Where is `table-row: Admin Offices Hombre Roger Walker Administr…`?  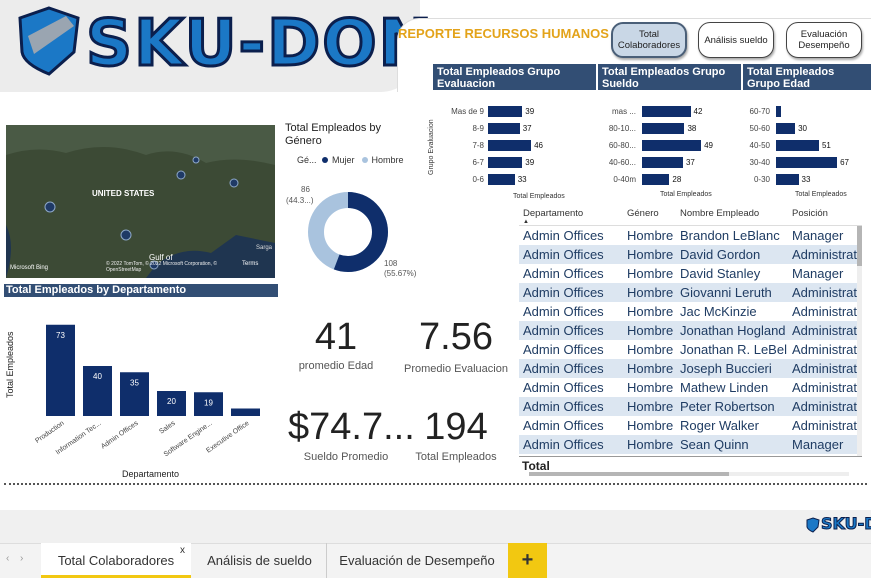 table-row: Admin Offices Hombre Roger Walker Administr… is located at coordinates (690, 425).